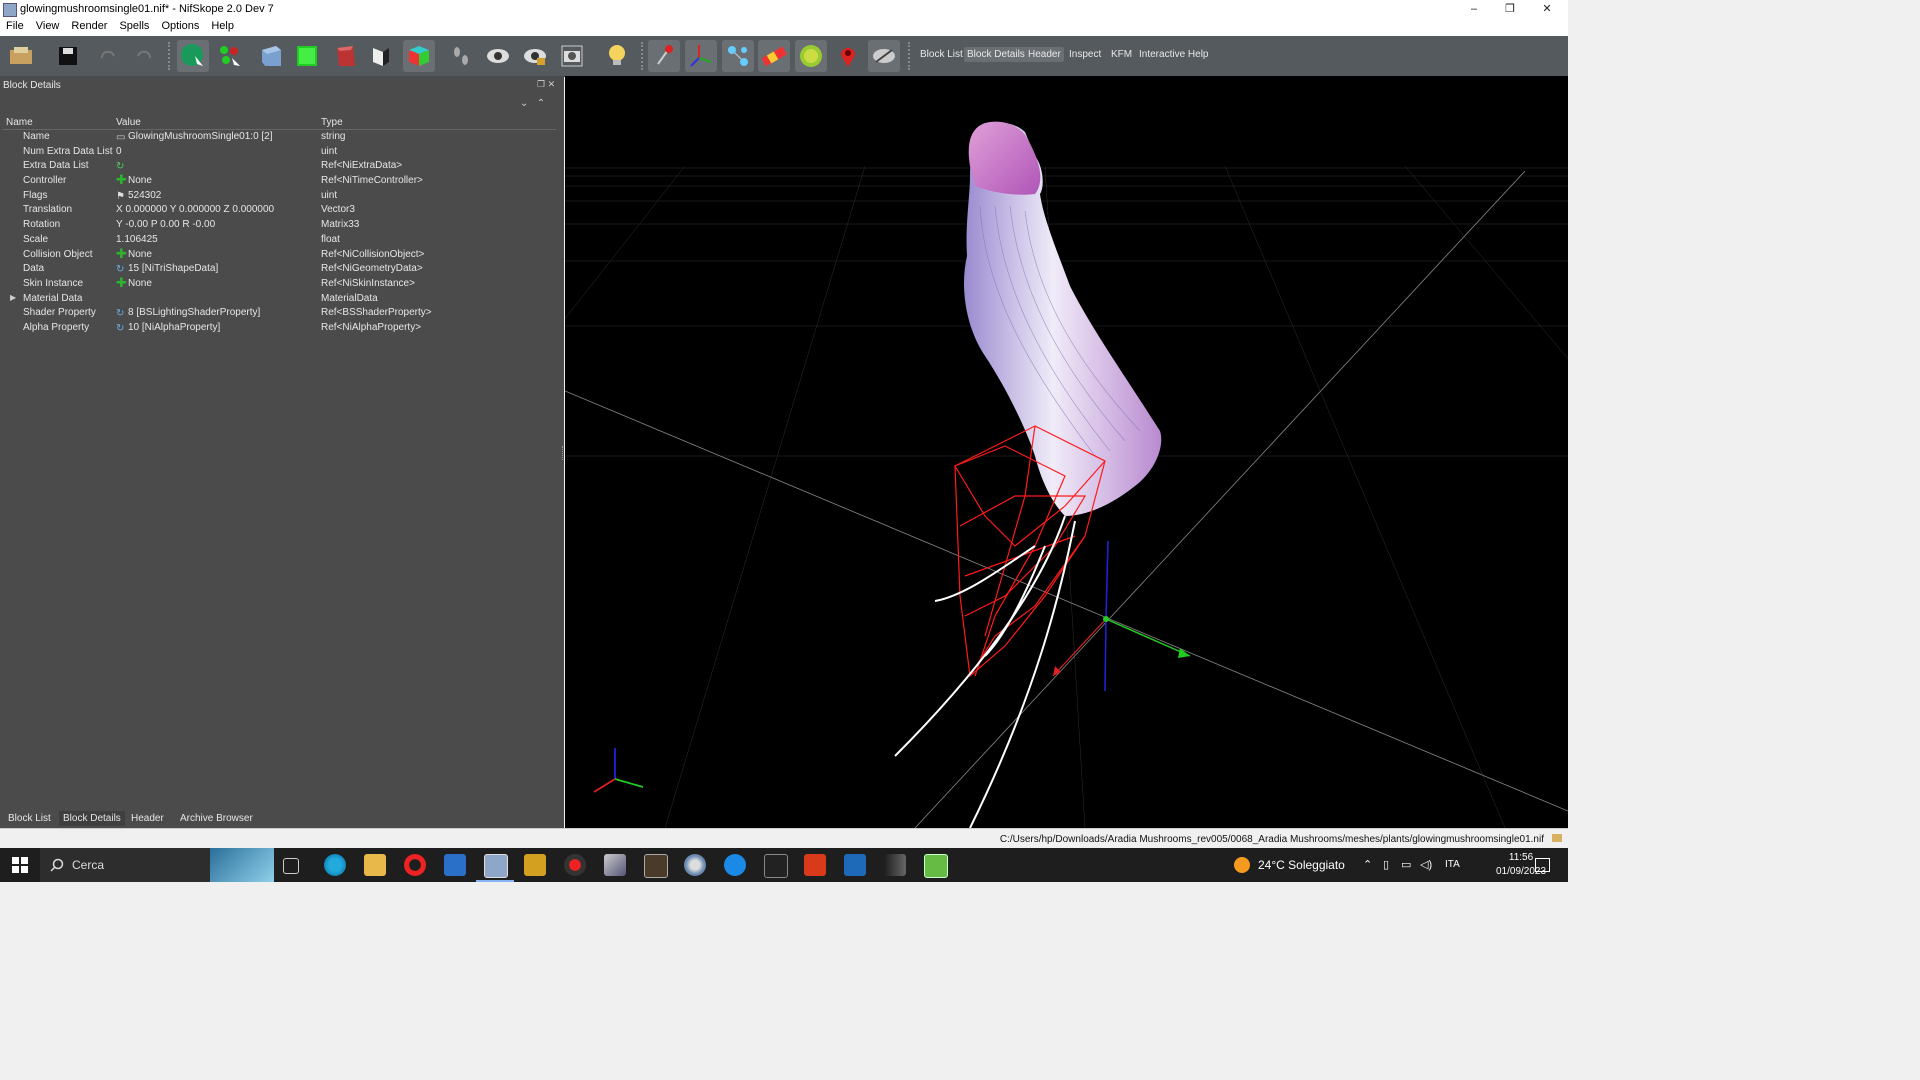  I want to click on col-name-header: Name, so click(19, 122).